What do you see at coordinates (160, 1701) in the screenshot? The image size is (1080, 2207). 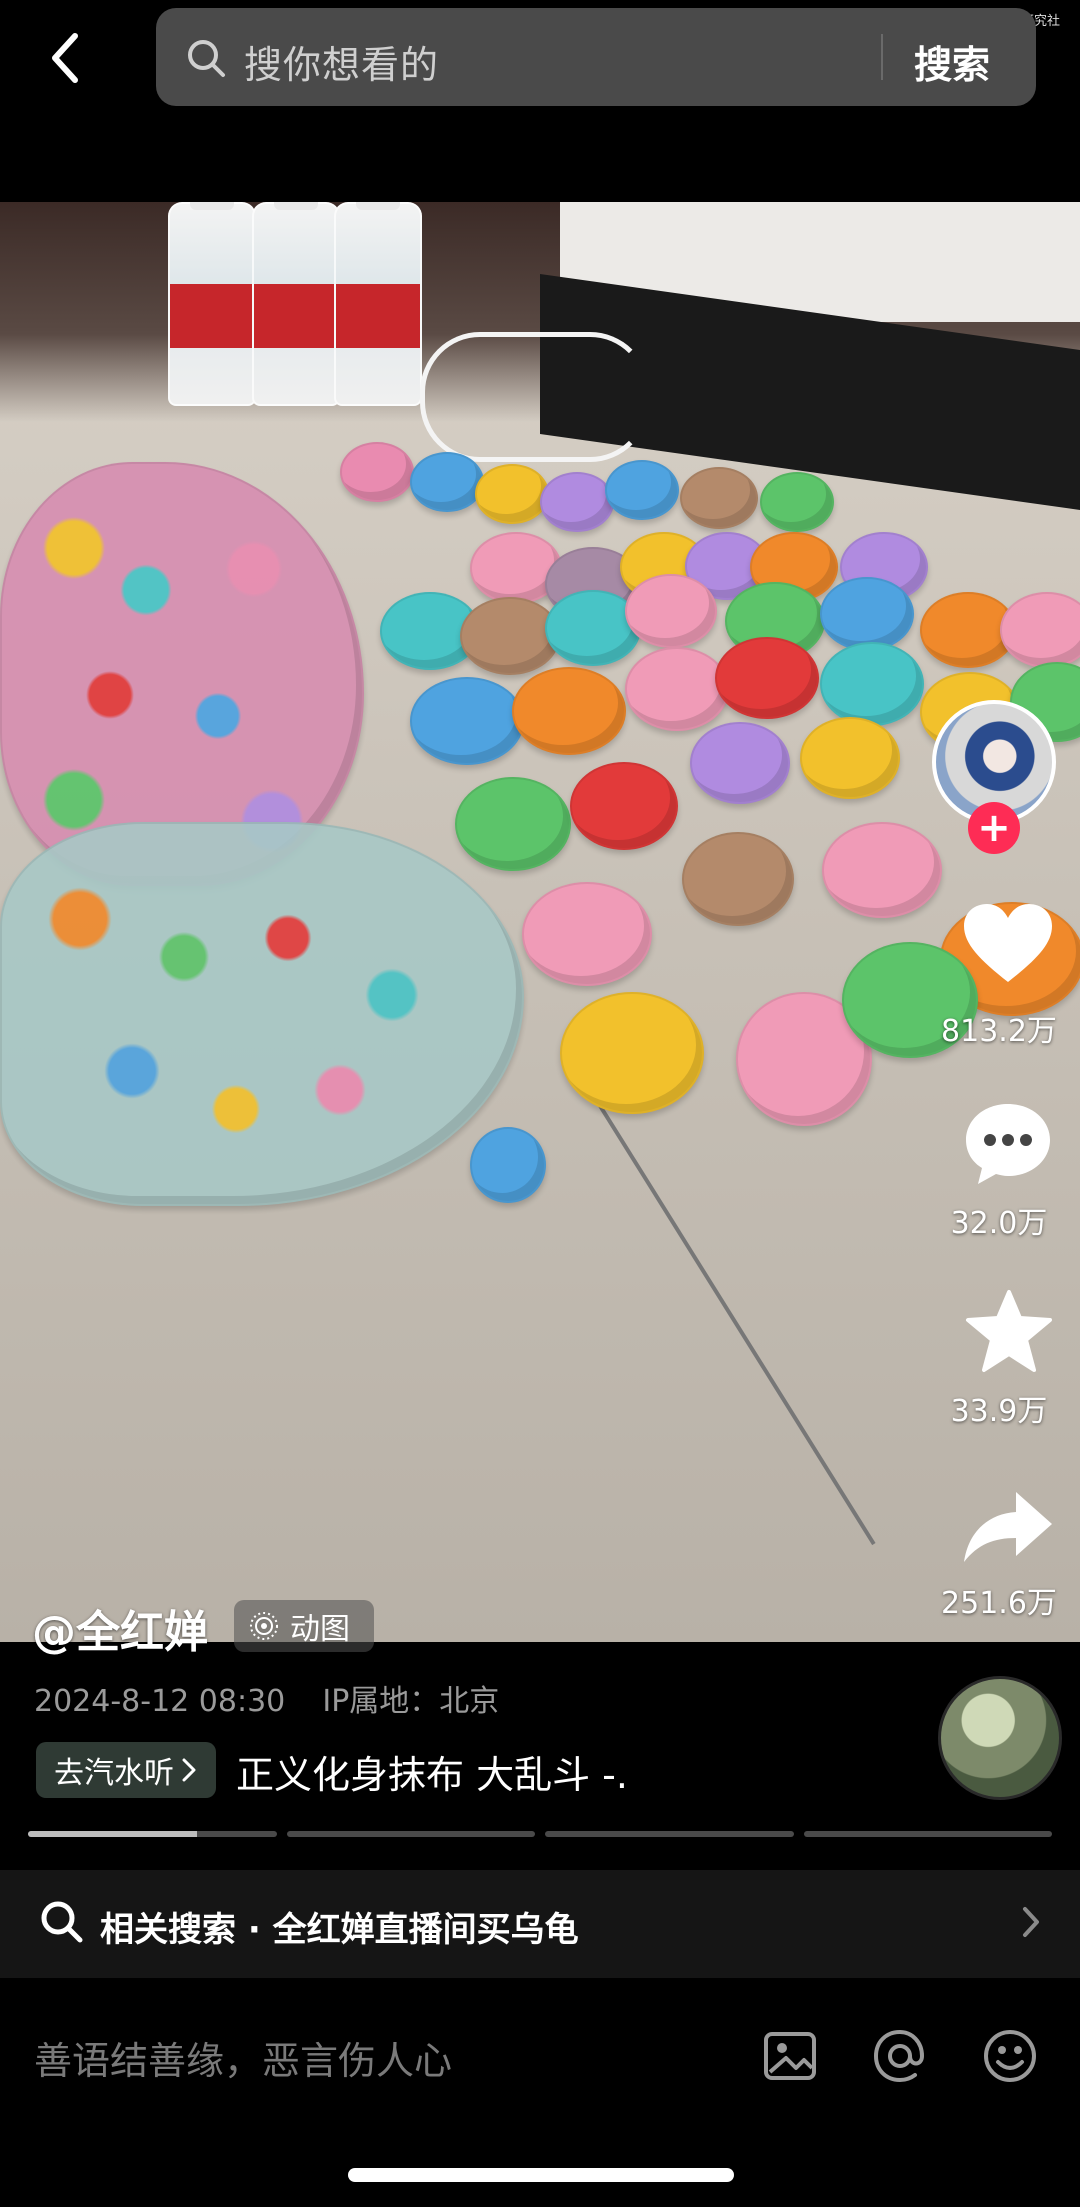 I see `post-timestamp: 2024-8-12 08:30` at bounding box center [160, 1701].